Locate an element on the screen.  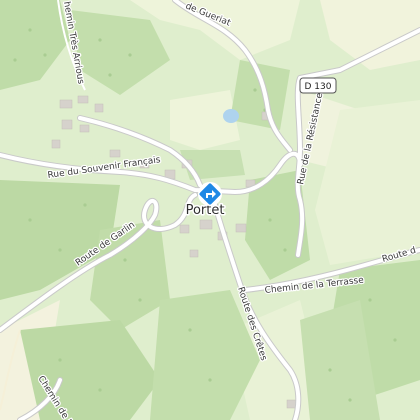
location-marker is located at coordinates (210, 194).